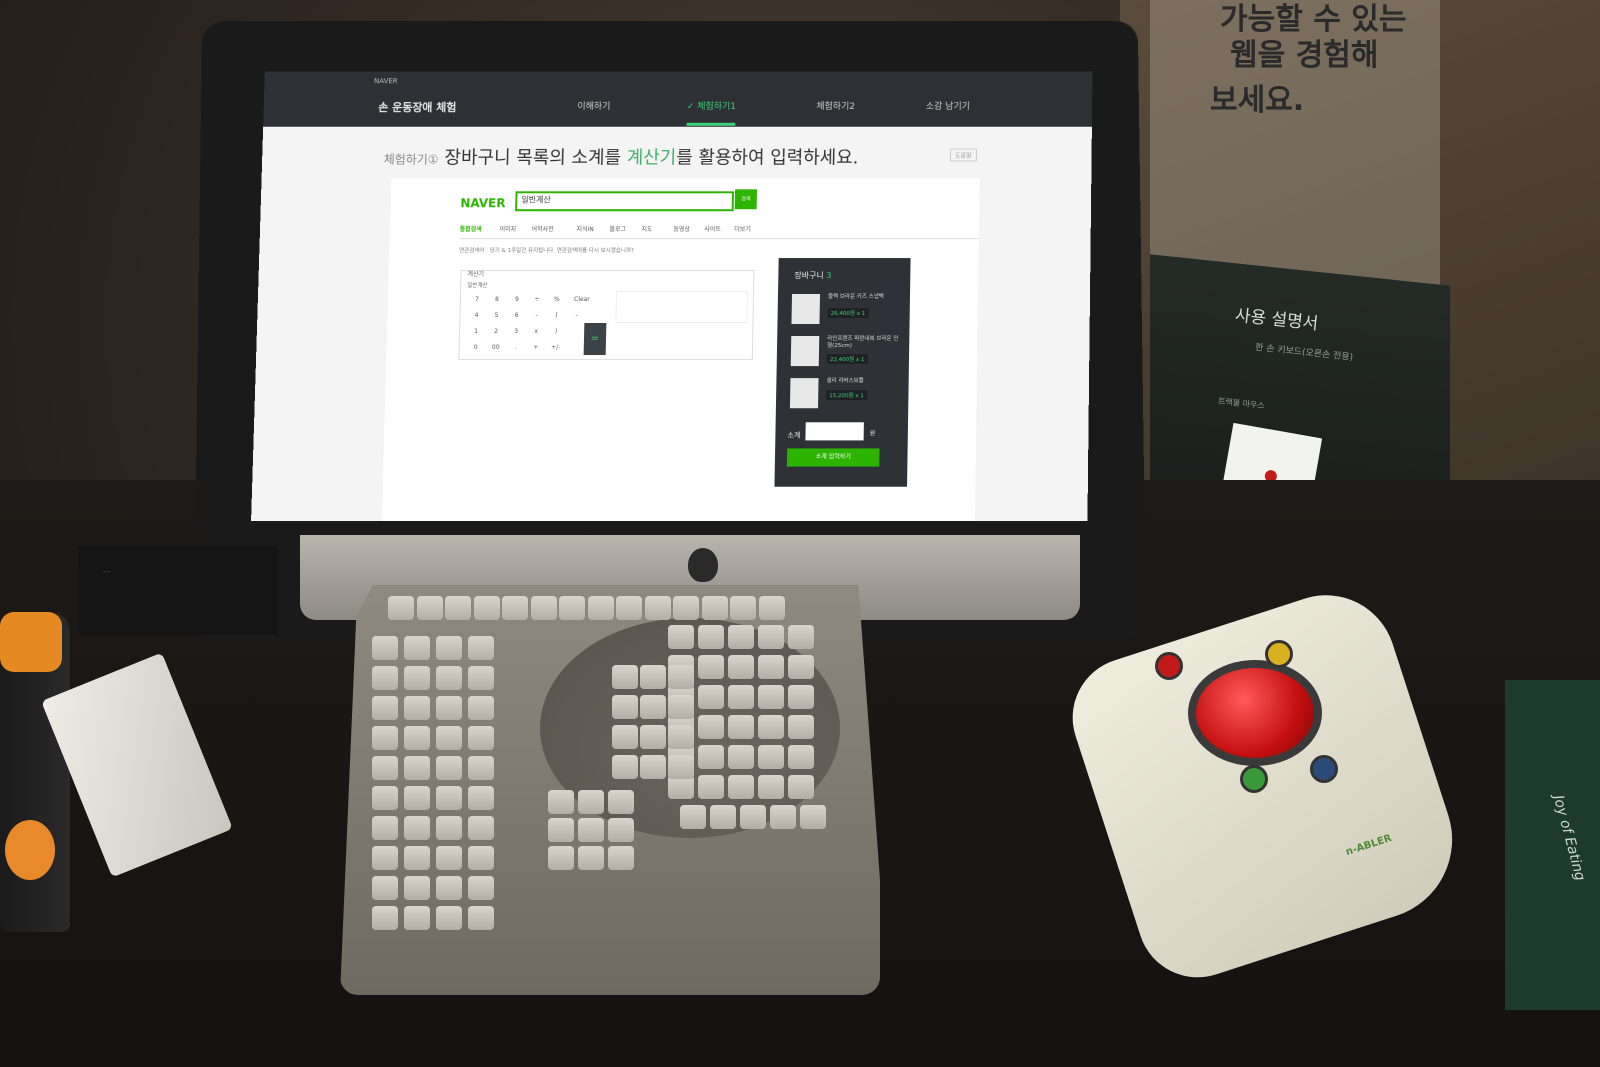 The height and width of the screenshot is (1067, 1600). Describe the element at coordinates (833, 457) in the screenshot. I see `submit-subtotal-button: 소계 입력하기` at that location.